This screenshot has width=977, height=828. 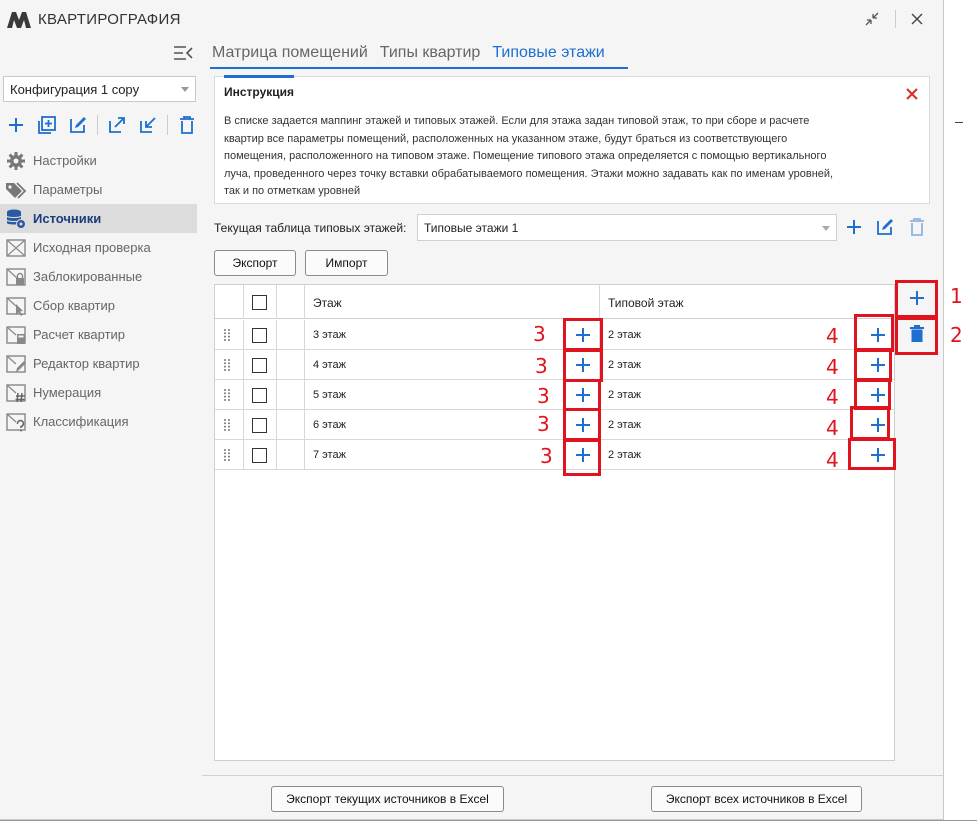 I want to click on sidebar-item-classification: Классификация, so click(x=98, y=421).